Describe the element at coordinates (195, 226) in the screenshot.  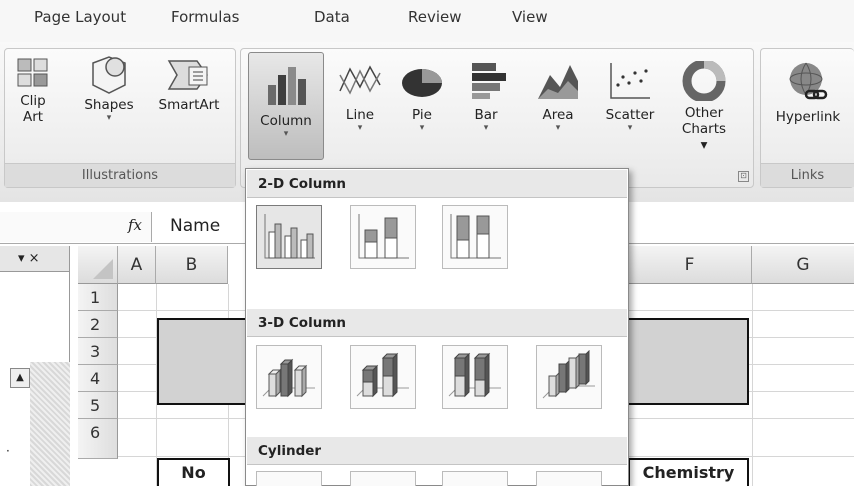
I see `formula-input: Name` at that location.